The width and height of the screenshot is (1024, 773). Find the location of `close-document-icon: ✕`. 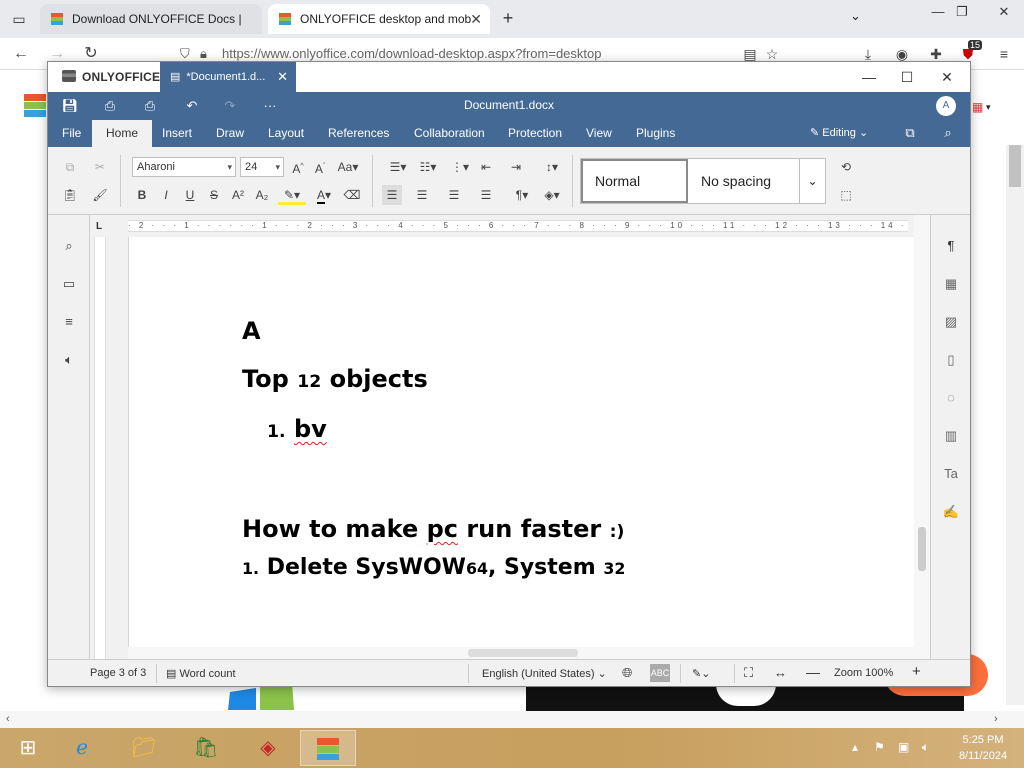

close-document-icon: ✕ is located at coordinates (282, 77).